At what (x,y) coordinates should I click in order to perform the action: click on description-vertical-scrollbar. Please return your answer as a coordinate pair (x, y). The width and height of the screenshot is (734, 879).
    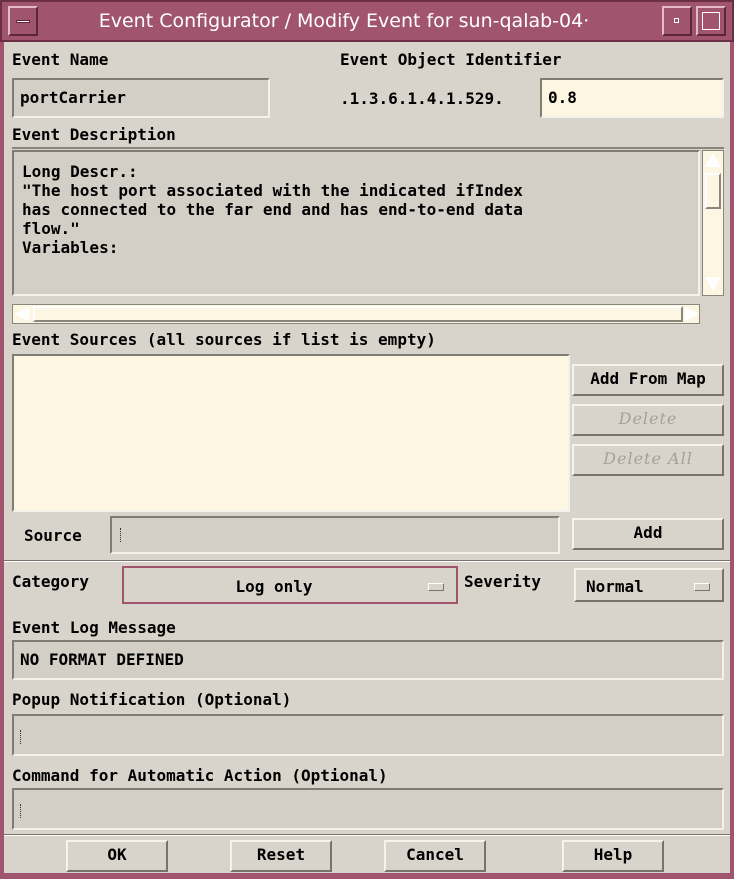
    Looking at the image, I should click on (713, 223).